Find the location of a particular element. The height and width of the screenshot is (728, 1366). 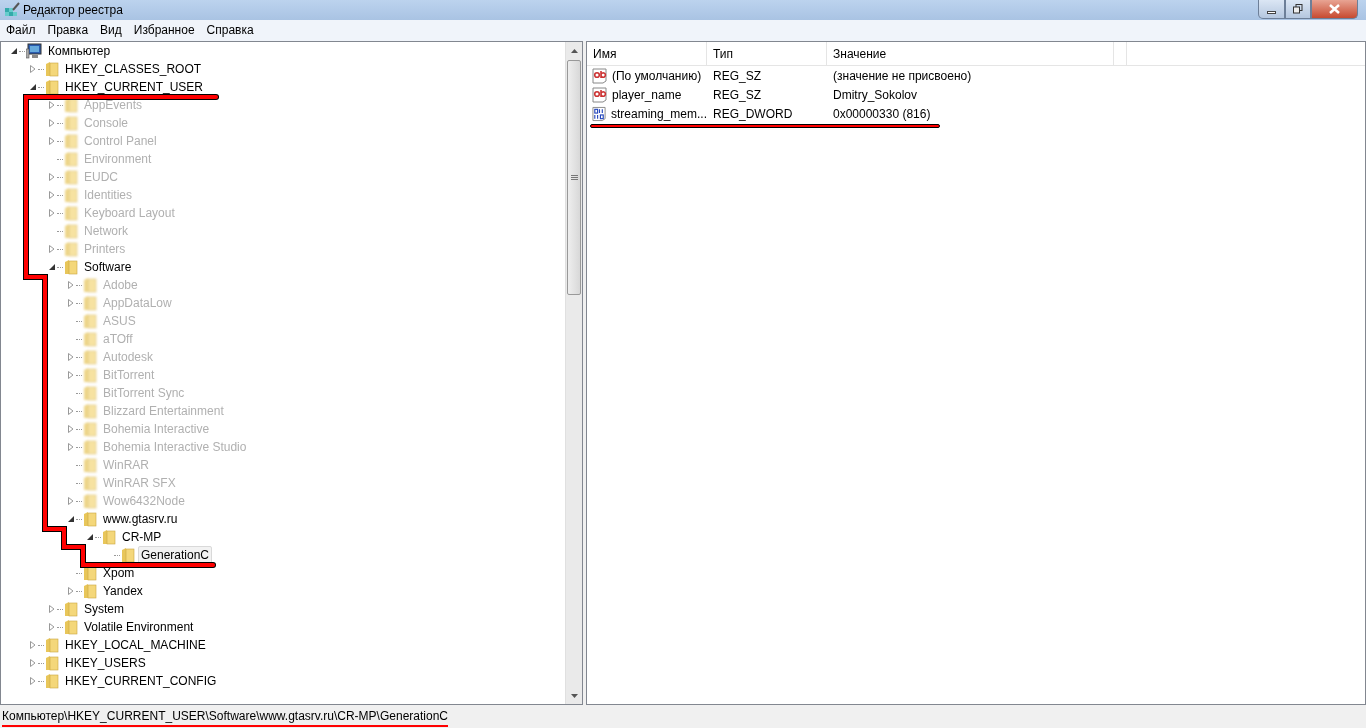

menu-item: Справка is located at coordinates (230, 30).